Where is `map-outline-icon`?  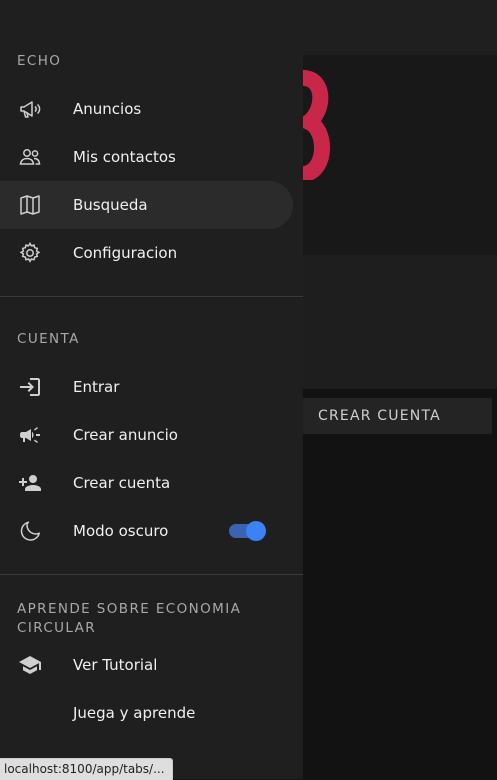 map-outline-icon is located at coordinates (30, 205).